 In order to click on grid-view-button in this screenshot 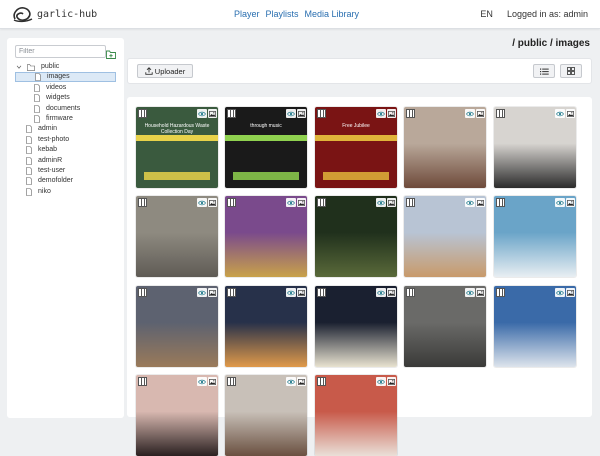, I will do `click(571, 71)`.